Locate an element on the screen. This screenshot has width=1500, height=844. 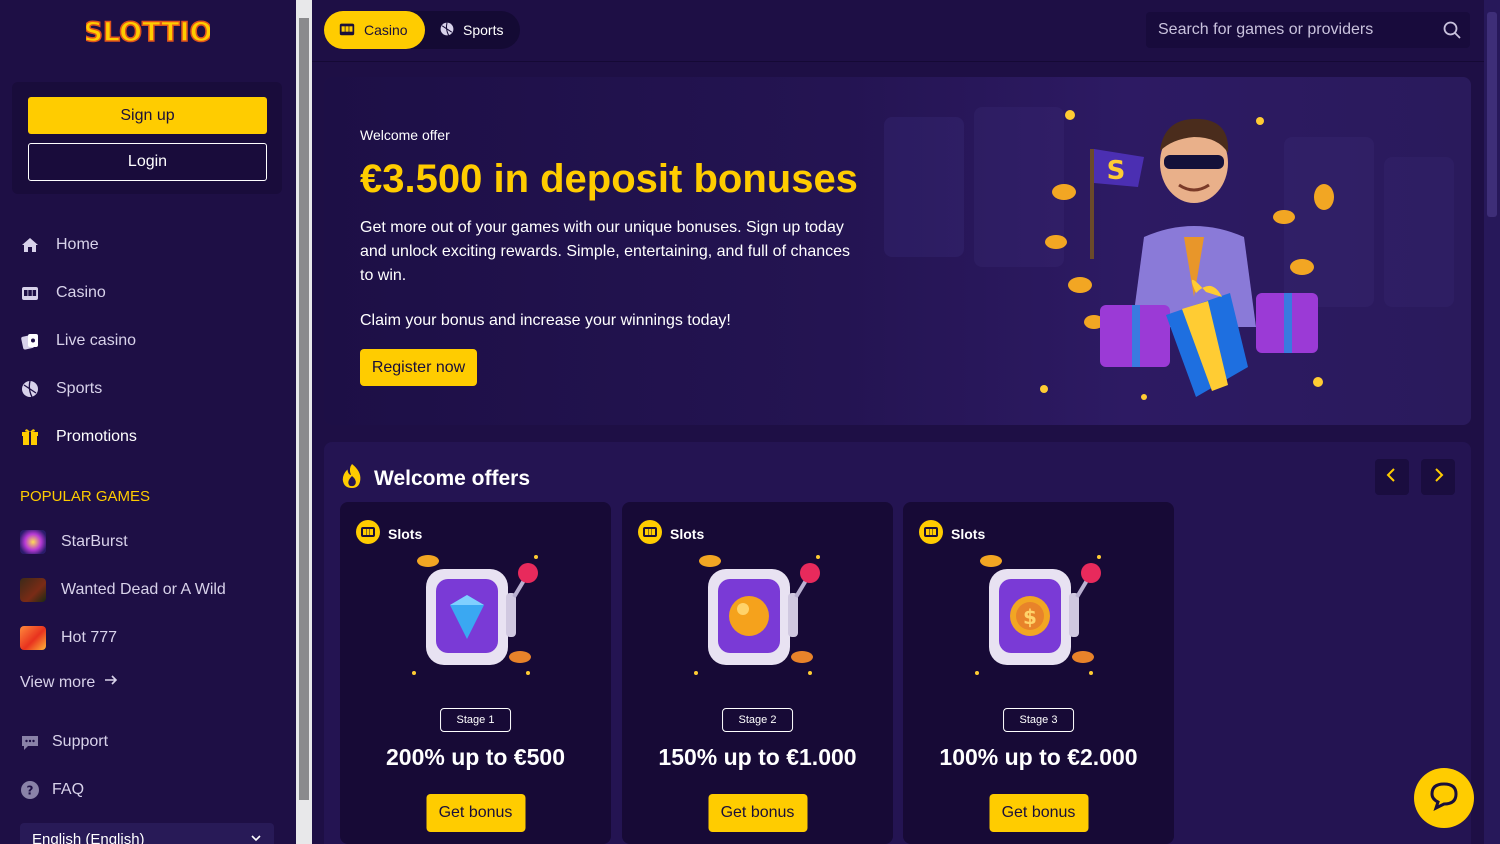
register-now-button: Register now is located at coordinates (418, 367).